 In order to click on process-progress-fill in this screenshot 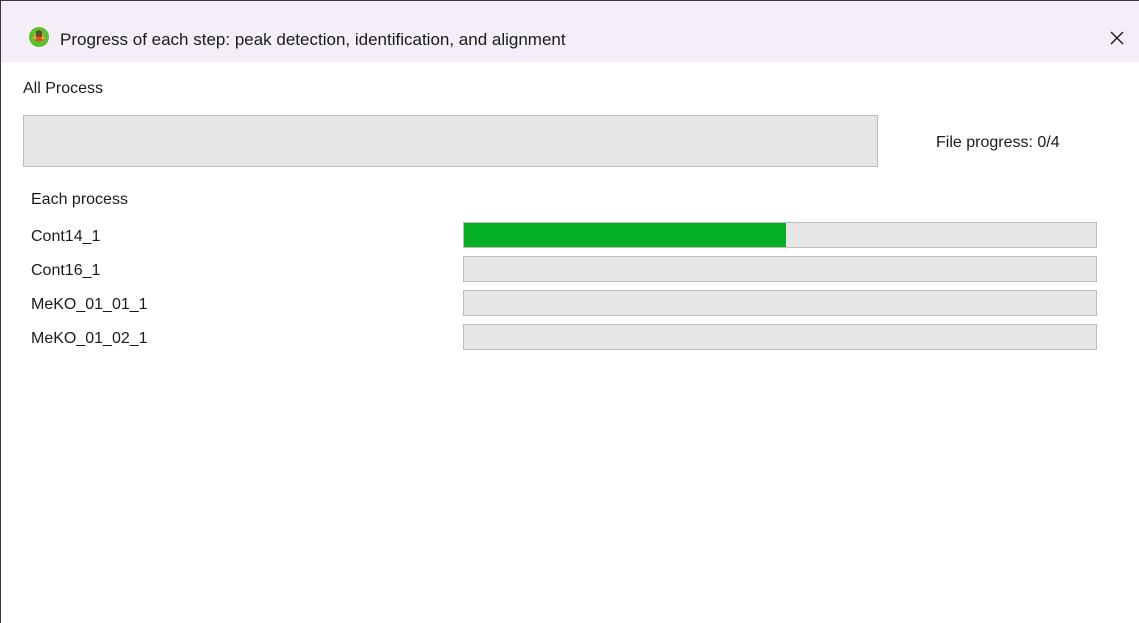, I will do `click(625, 235)`.